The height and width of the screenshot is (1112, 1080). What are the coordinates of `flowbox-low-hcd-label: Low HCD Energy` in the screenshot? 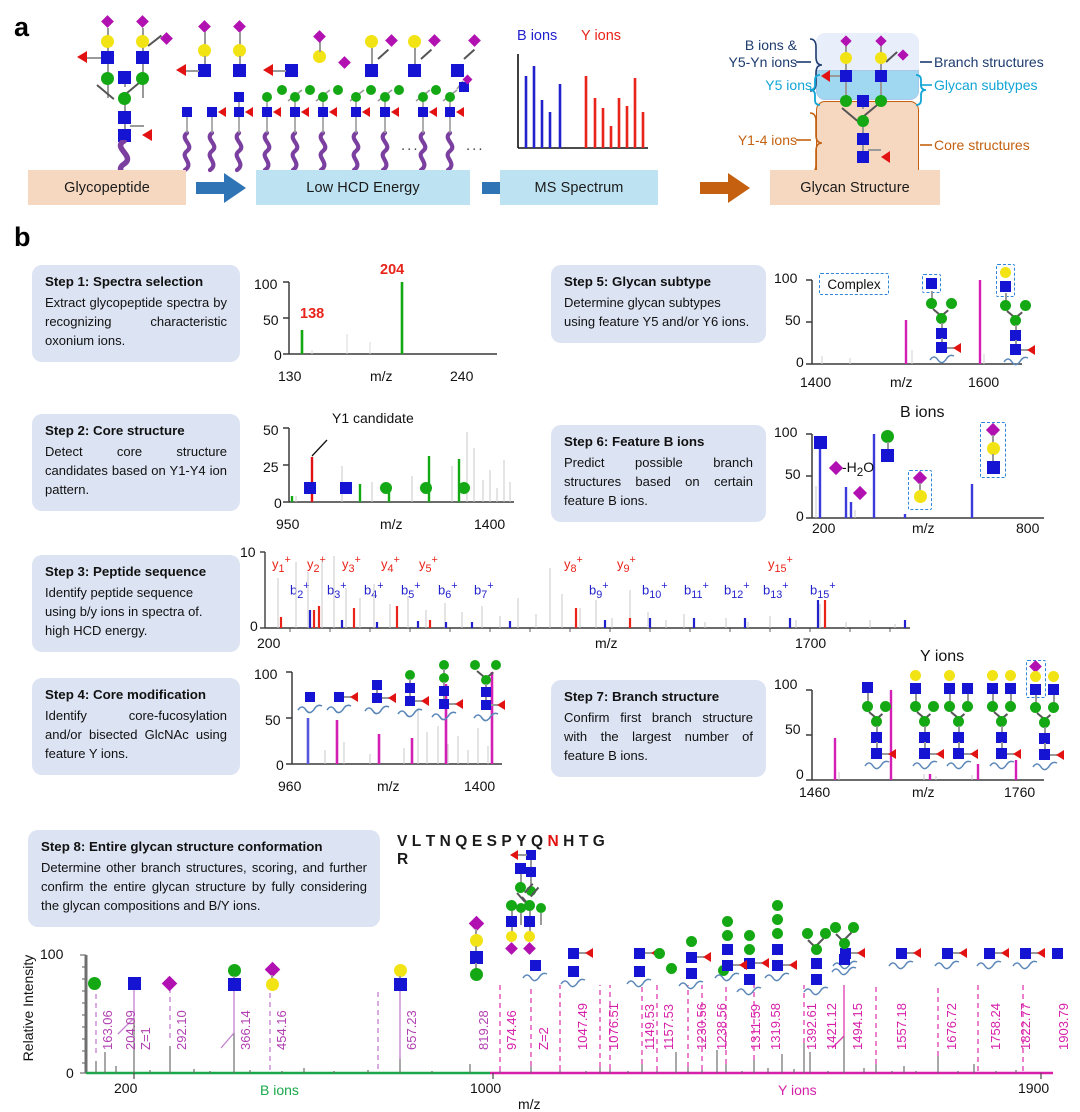 It's located at (363, 187).